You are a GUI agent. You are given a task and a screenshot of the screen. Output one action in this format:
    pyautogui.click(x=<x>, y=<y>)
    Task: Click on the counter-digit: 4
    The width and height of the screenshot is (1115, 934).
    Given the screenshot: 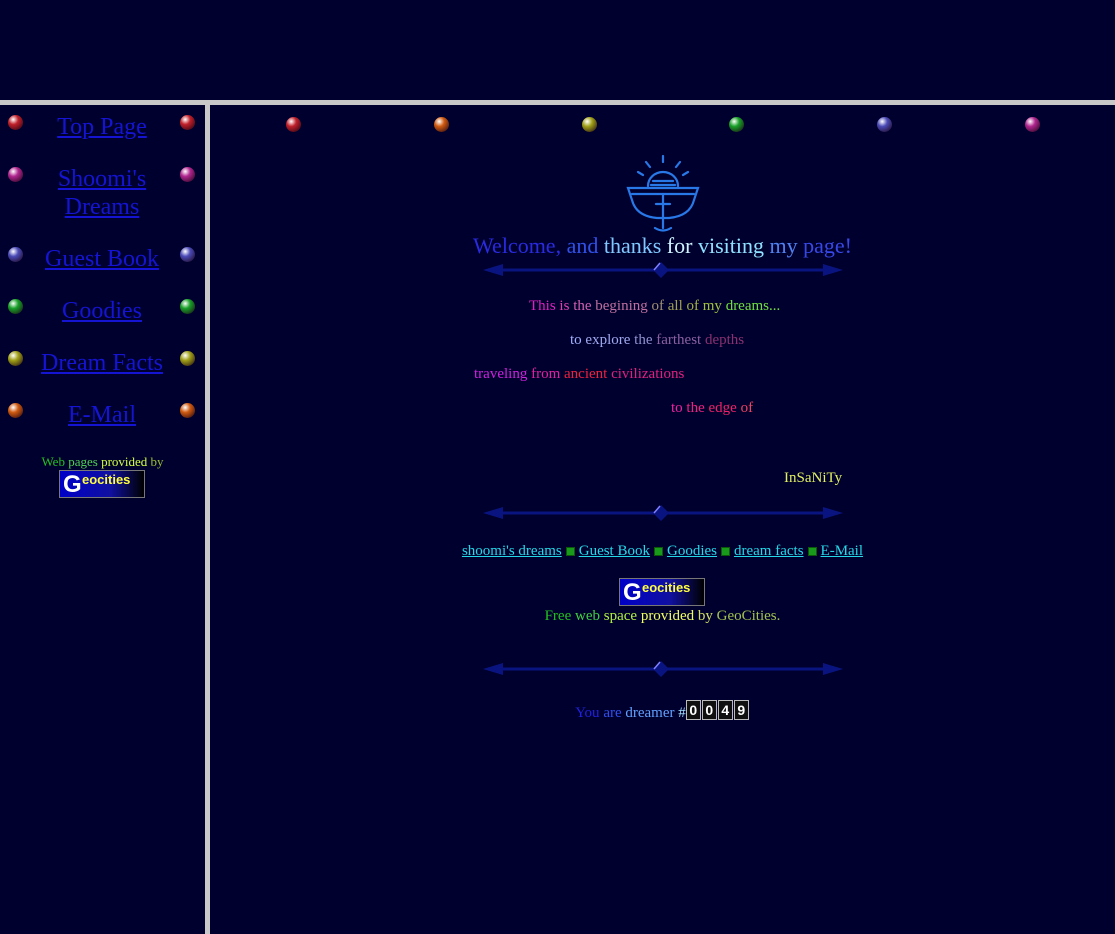 What is the action you would take?
    pyautogui.click(x=725, y=710)
    